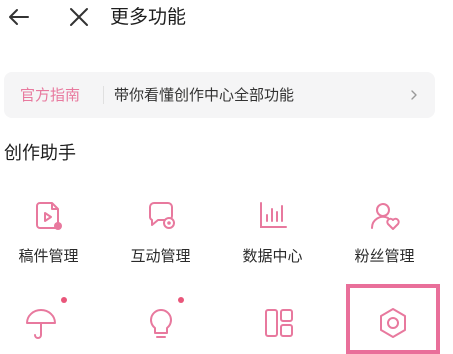 The height and width of the screenshot is (354, 453). I want to click on arrow-left-icon, so click(19, 17).